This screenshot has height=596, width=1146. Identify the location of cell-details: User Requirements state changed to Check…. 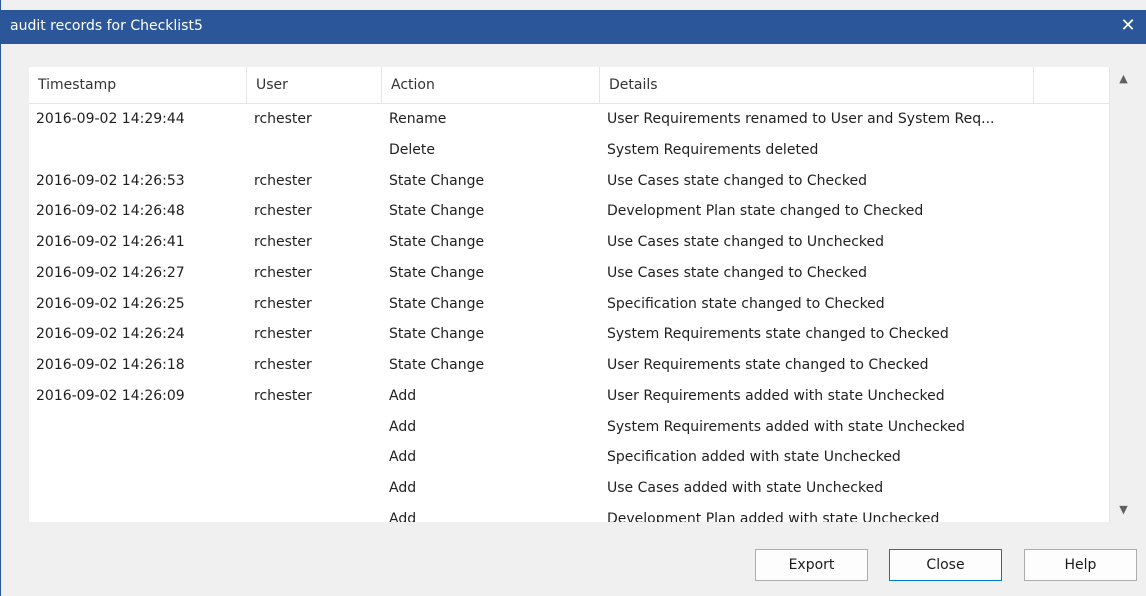
(768, 365).